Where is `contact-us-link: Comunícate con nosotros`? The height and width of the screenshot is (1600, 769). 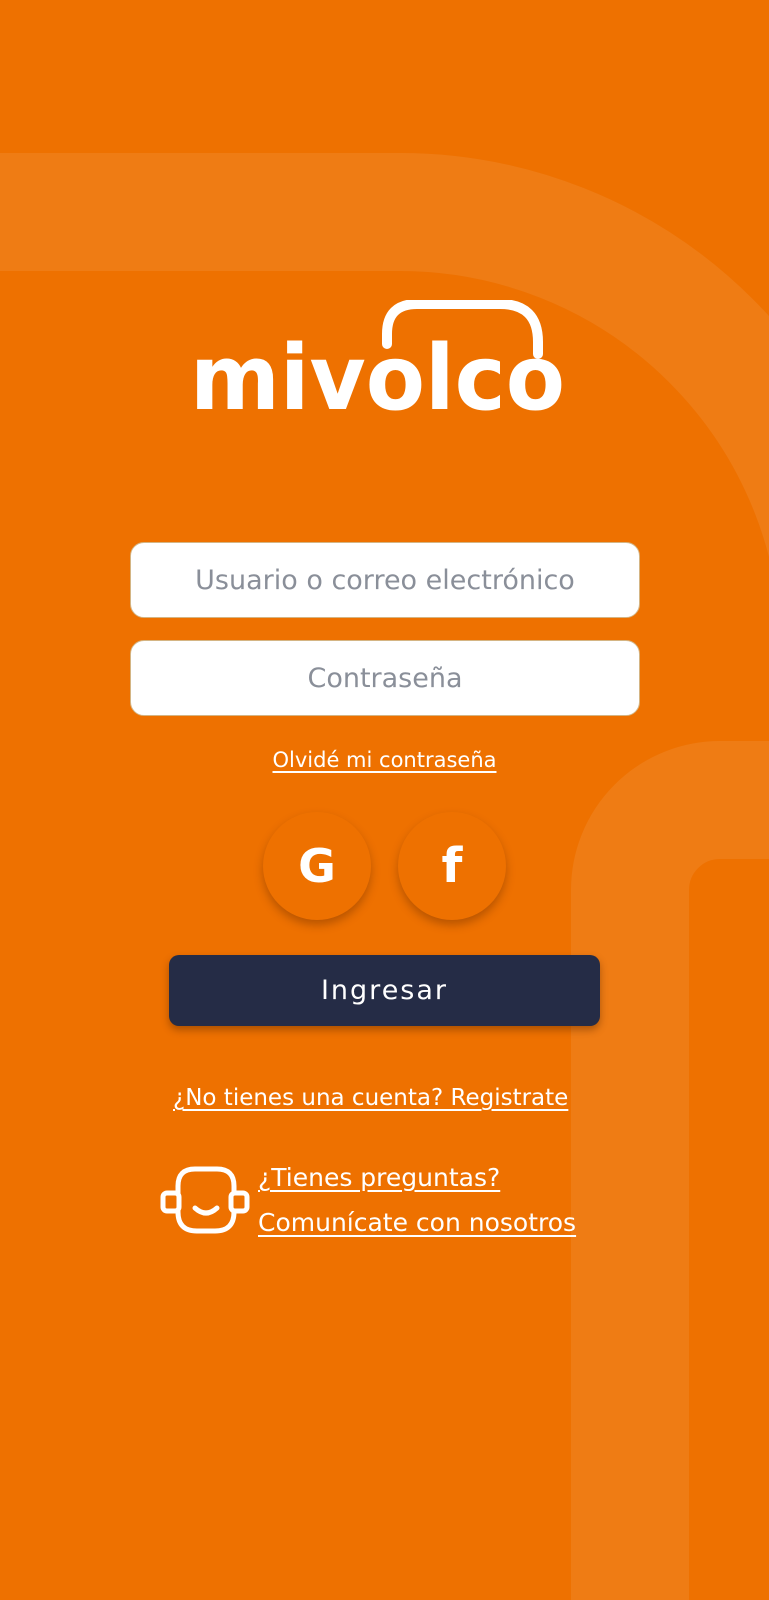
contact-us-link: Comunícate con nosotros is located at coordinates (417, 1222).